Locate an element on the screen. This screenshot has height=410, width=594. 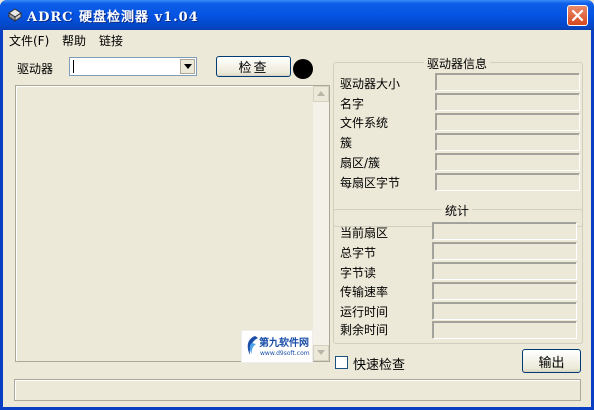
stats-title: 统计 is located at coordinates (457, 210).